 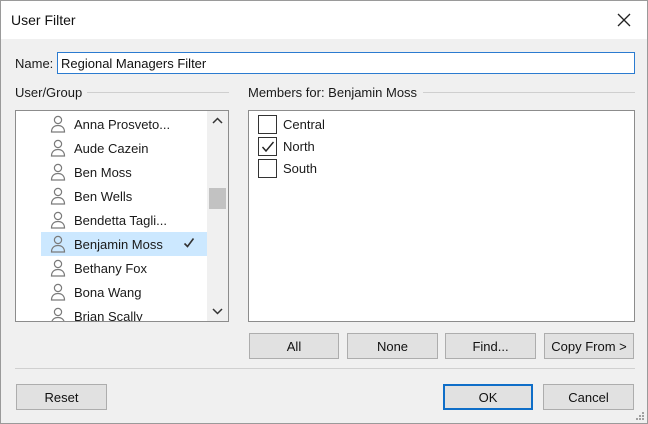 I want to click on user-list-item: Ben Wells, so click(x=124, y=196).